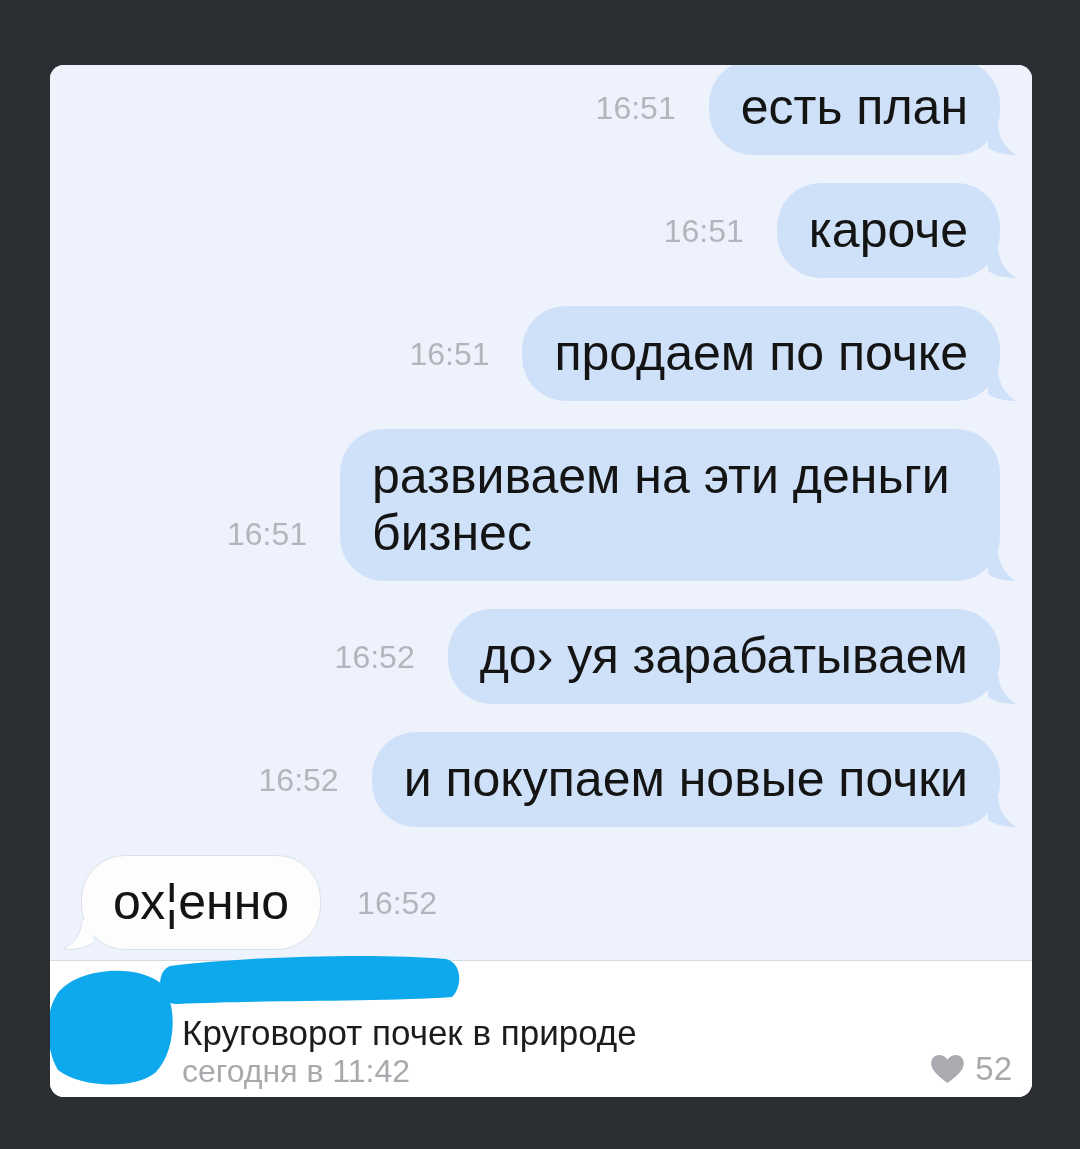 The image size is (1080, 1149). I want to click on message-text: развиваем на эти деньги бизнес, so click(661, 505).